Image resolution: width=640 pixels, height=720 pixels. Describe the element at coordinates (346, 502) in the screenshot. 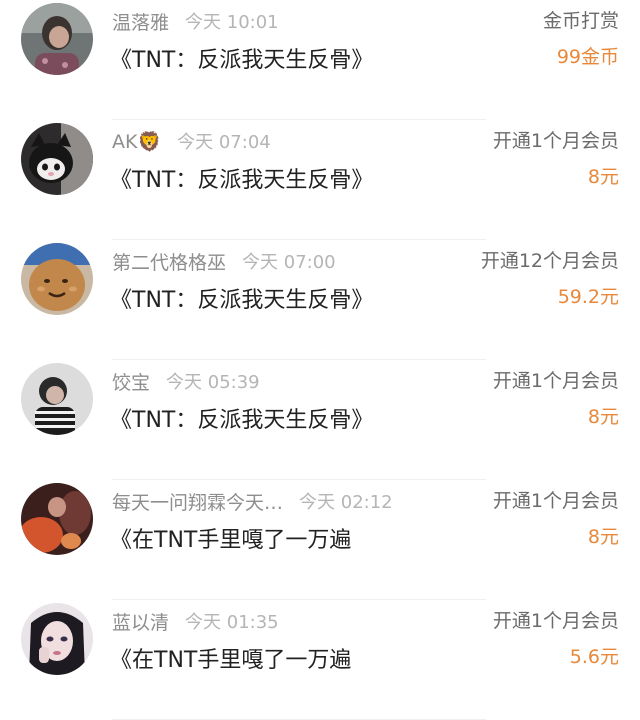

I see `timestamp: 今天 02:12` at that location.